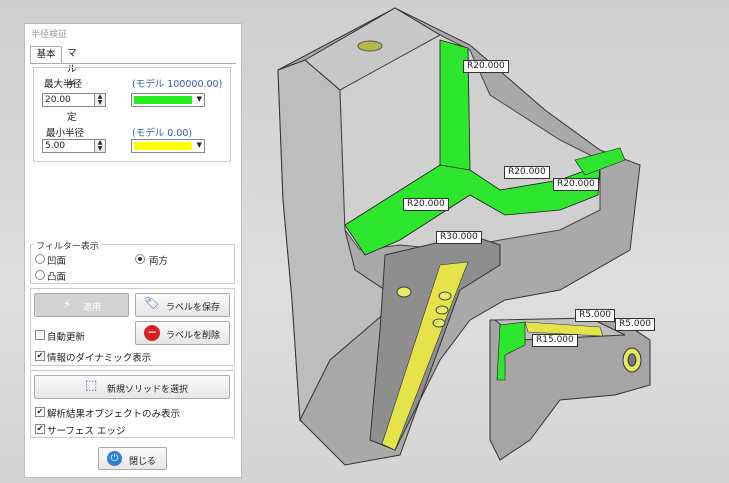 Image resolution: width=729 pixels, height=483 pixels. Describe the element at coordinates (632, 360) in the screenshot. I see `bracket-hole-inner` at that location.